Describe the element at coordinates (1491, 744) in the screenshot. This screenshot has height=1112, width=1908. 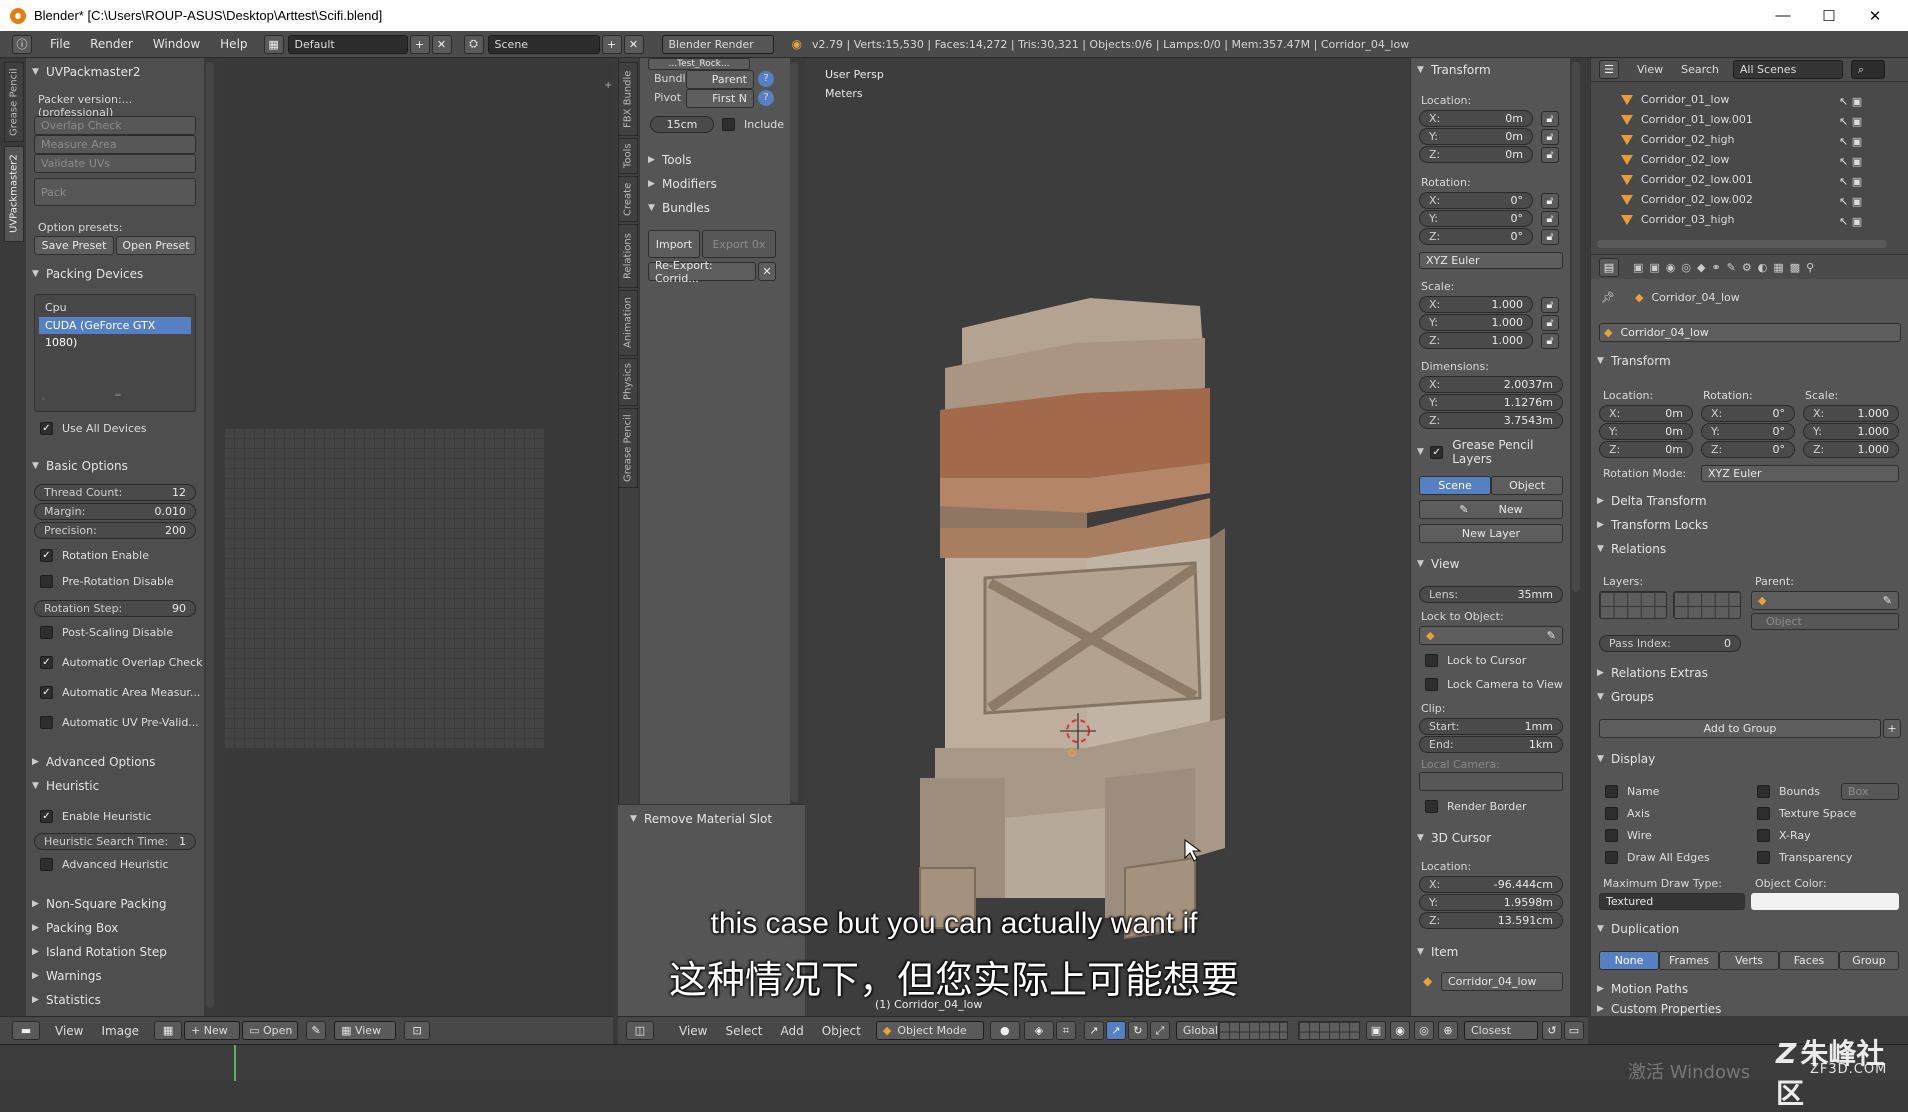
I see `clip-end-field: End: 1km` at that location.